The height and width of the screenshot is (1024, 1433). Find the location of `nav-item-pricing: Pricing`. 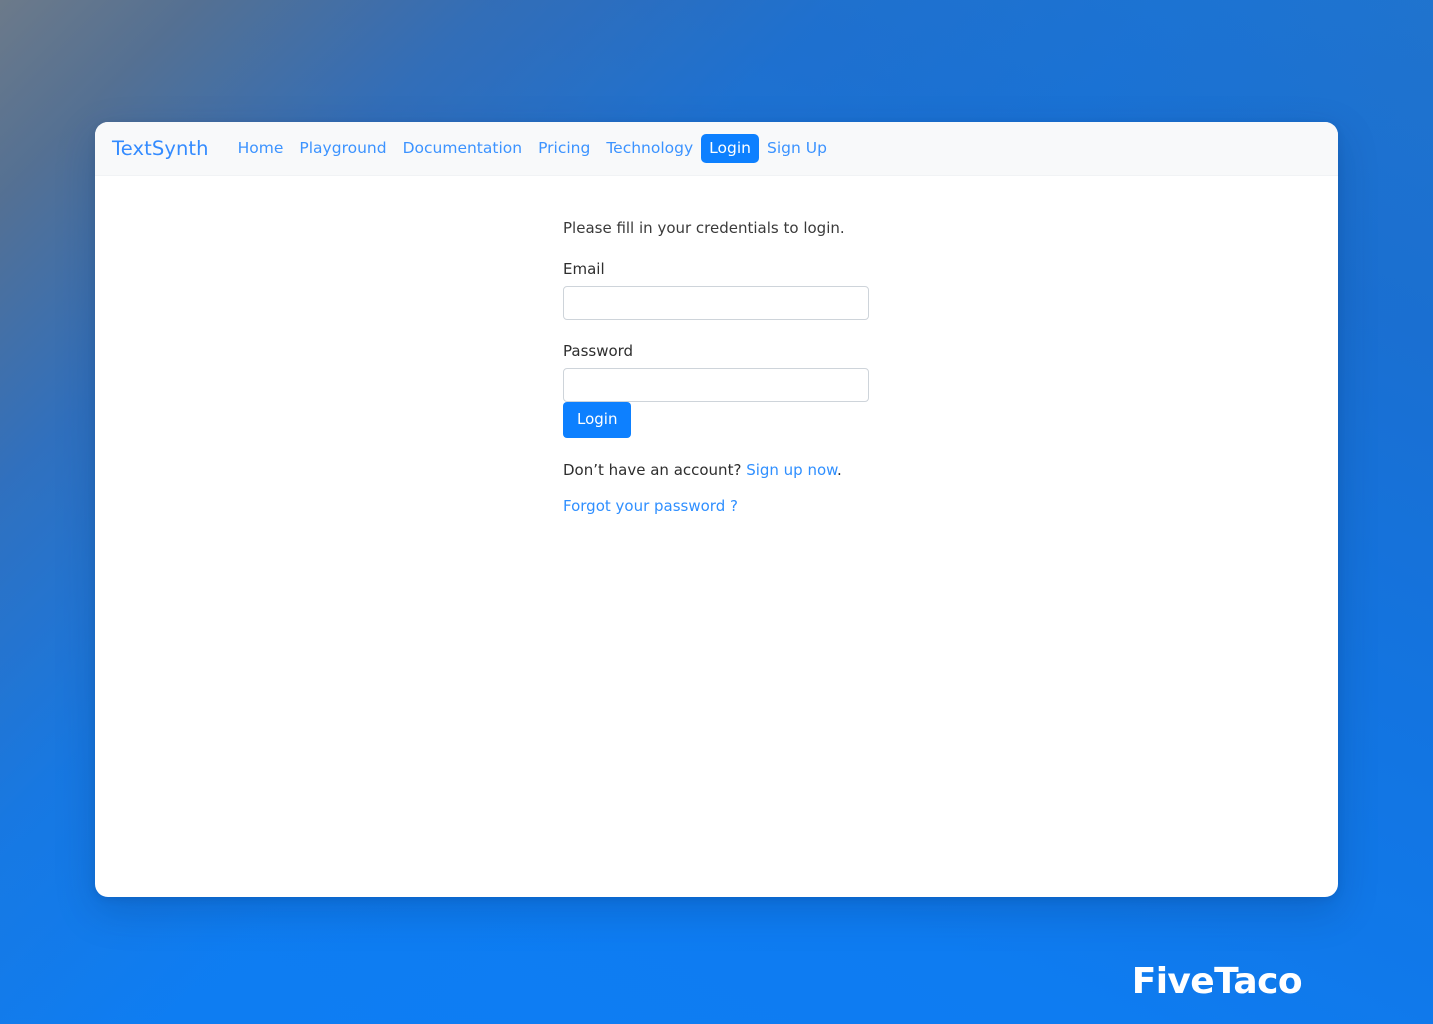

nav-item-pricing: Pricing is located at coordinates (564, 149).